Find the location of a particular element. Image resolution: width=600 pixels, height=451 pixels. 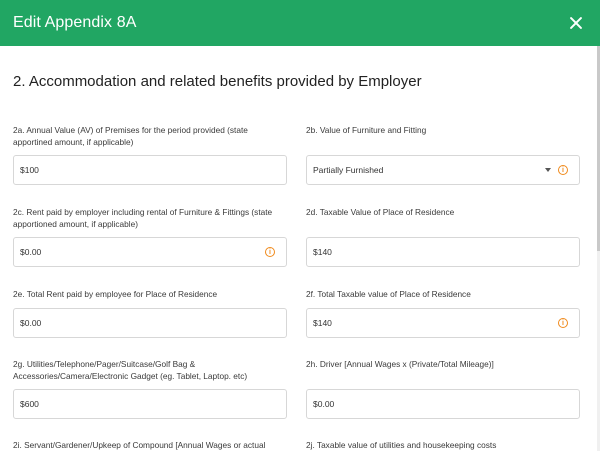

dialog-title: Edit Appendix 8A is located at coordinates (75, 22).